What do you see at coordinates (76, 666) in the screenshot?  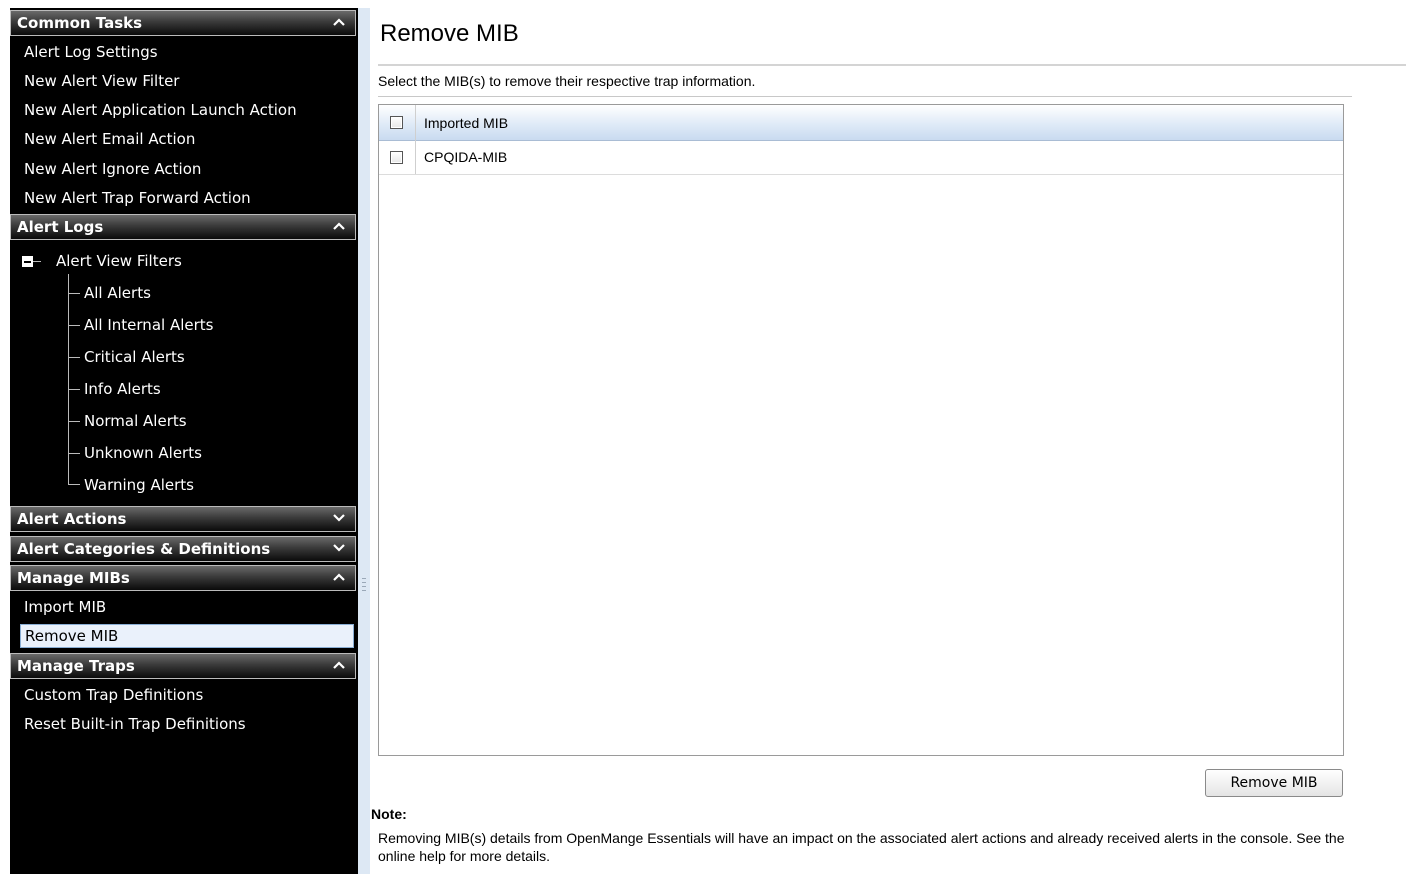 I see `section-title: Manage Traps` at bounding box center [76, 666].